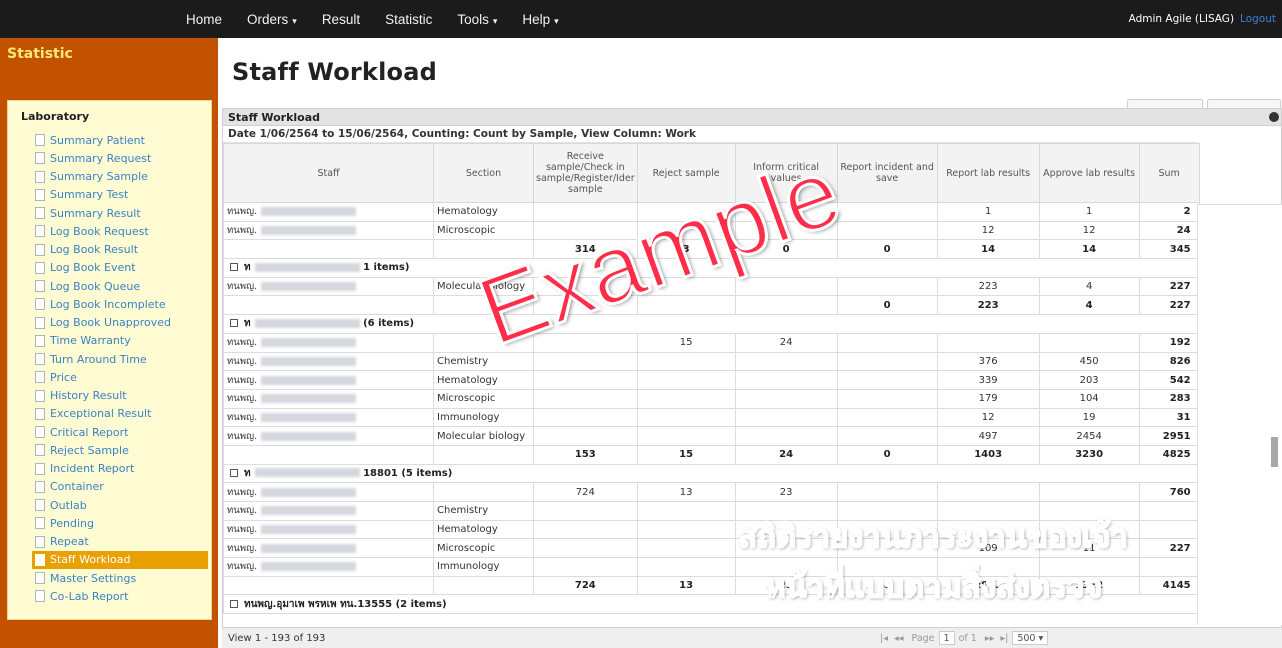  I want to click on sidebar-item-summary-sample: Summary Sample, so click(109, 177).